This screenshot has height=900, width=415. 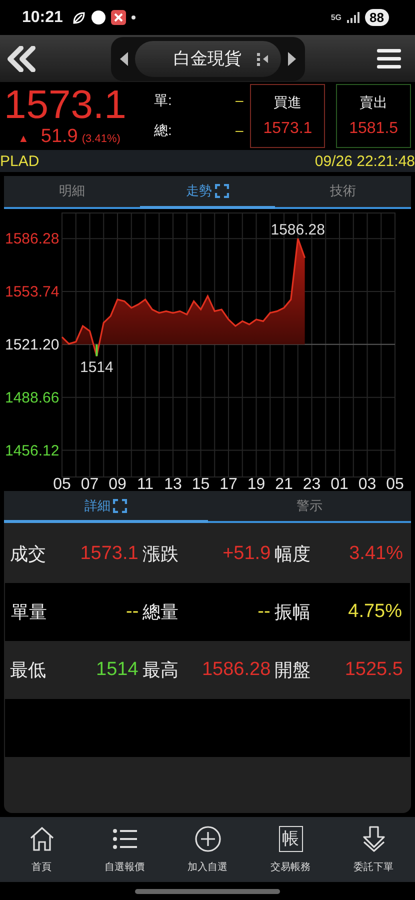 What do you see at coordinates (290, 839) in the screenshot?
I see `ledger-icon: 帳` at bounding box center [290, 839].